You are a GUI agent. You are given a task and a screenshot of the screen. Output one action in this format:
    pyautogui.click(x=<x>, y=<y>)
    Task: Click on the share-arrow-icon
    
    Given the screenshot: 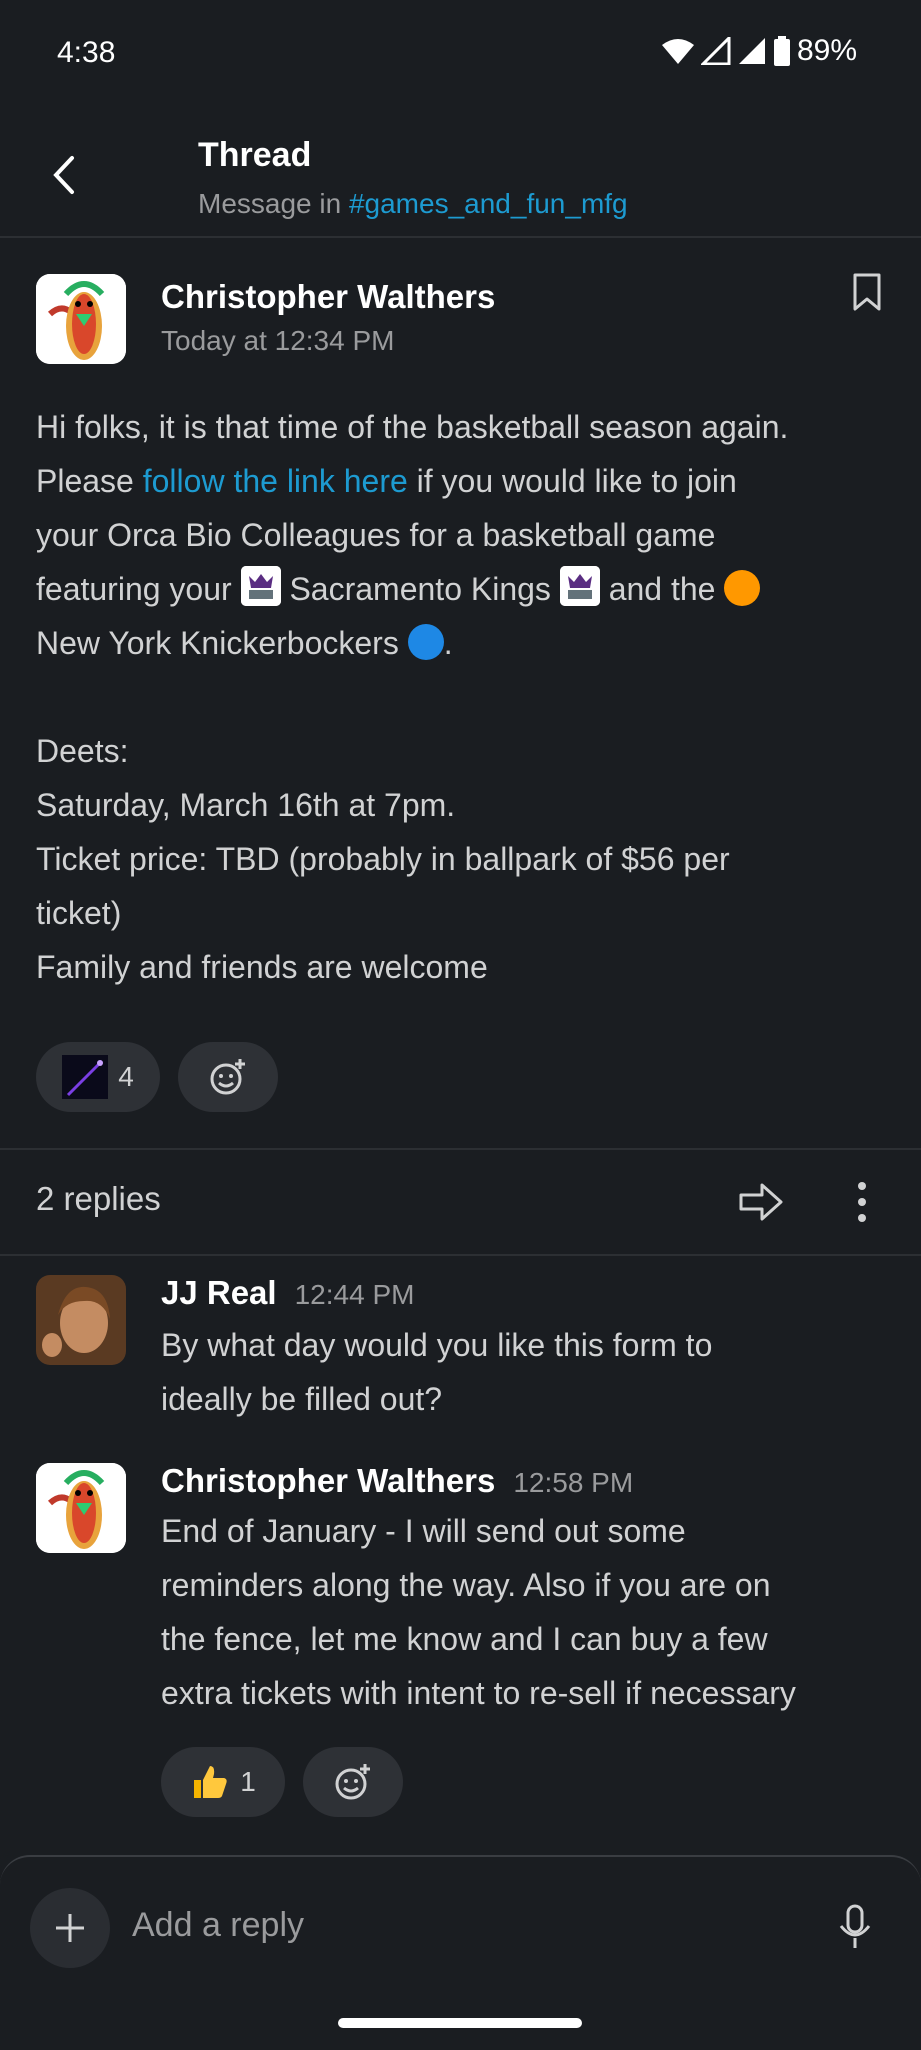 What is the action you would take?
    pyautogui.click(x=761, y=1202)
    